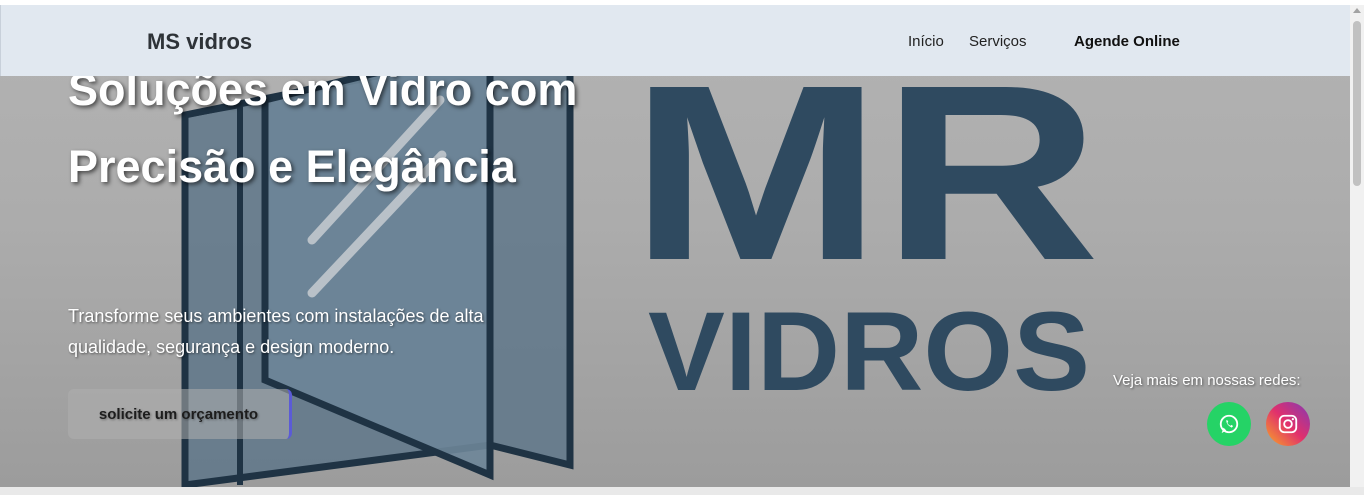 Image resolution: width=1364 pixels, height=495 pixels. I want to click on logo-text-vidros: VIDROS, so click(869, 351).